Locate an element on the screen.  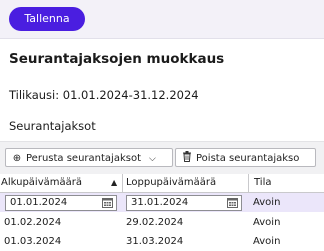
table-row: 01.02.2024 29.02.2024 Avoin is located at coordinates (162, 222).